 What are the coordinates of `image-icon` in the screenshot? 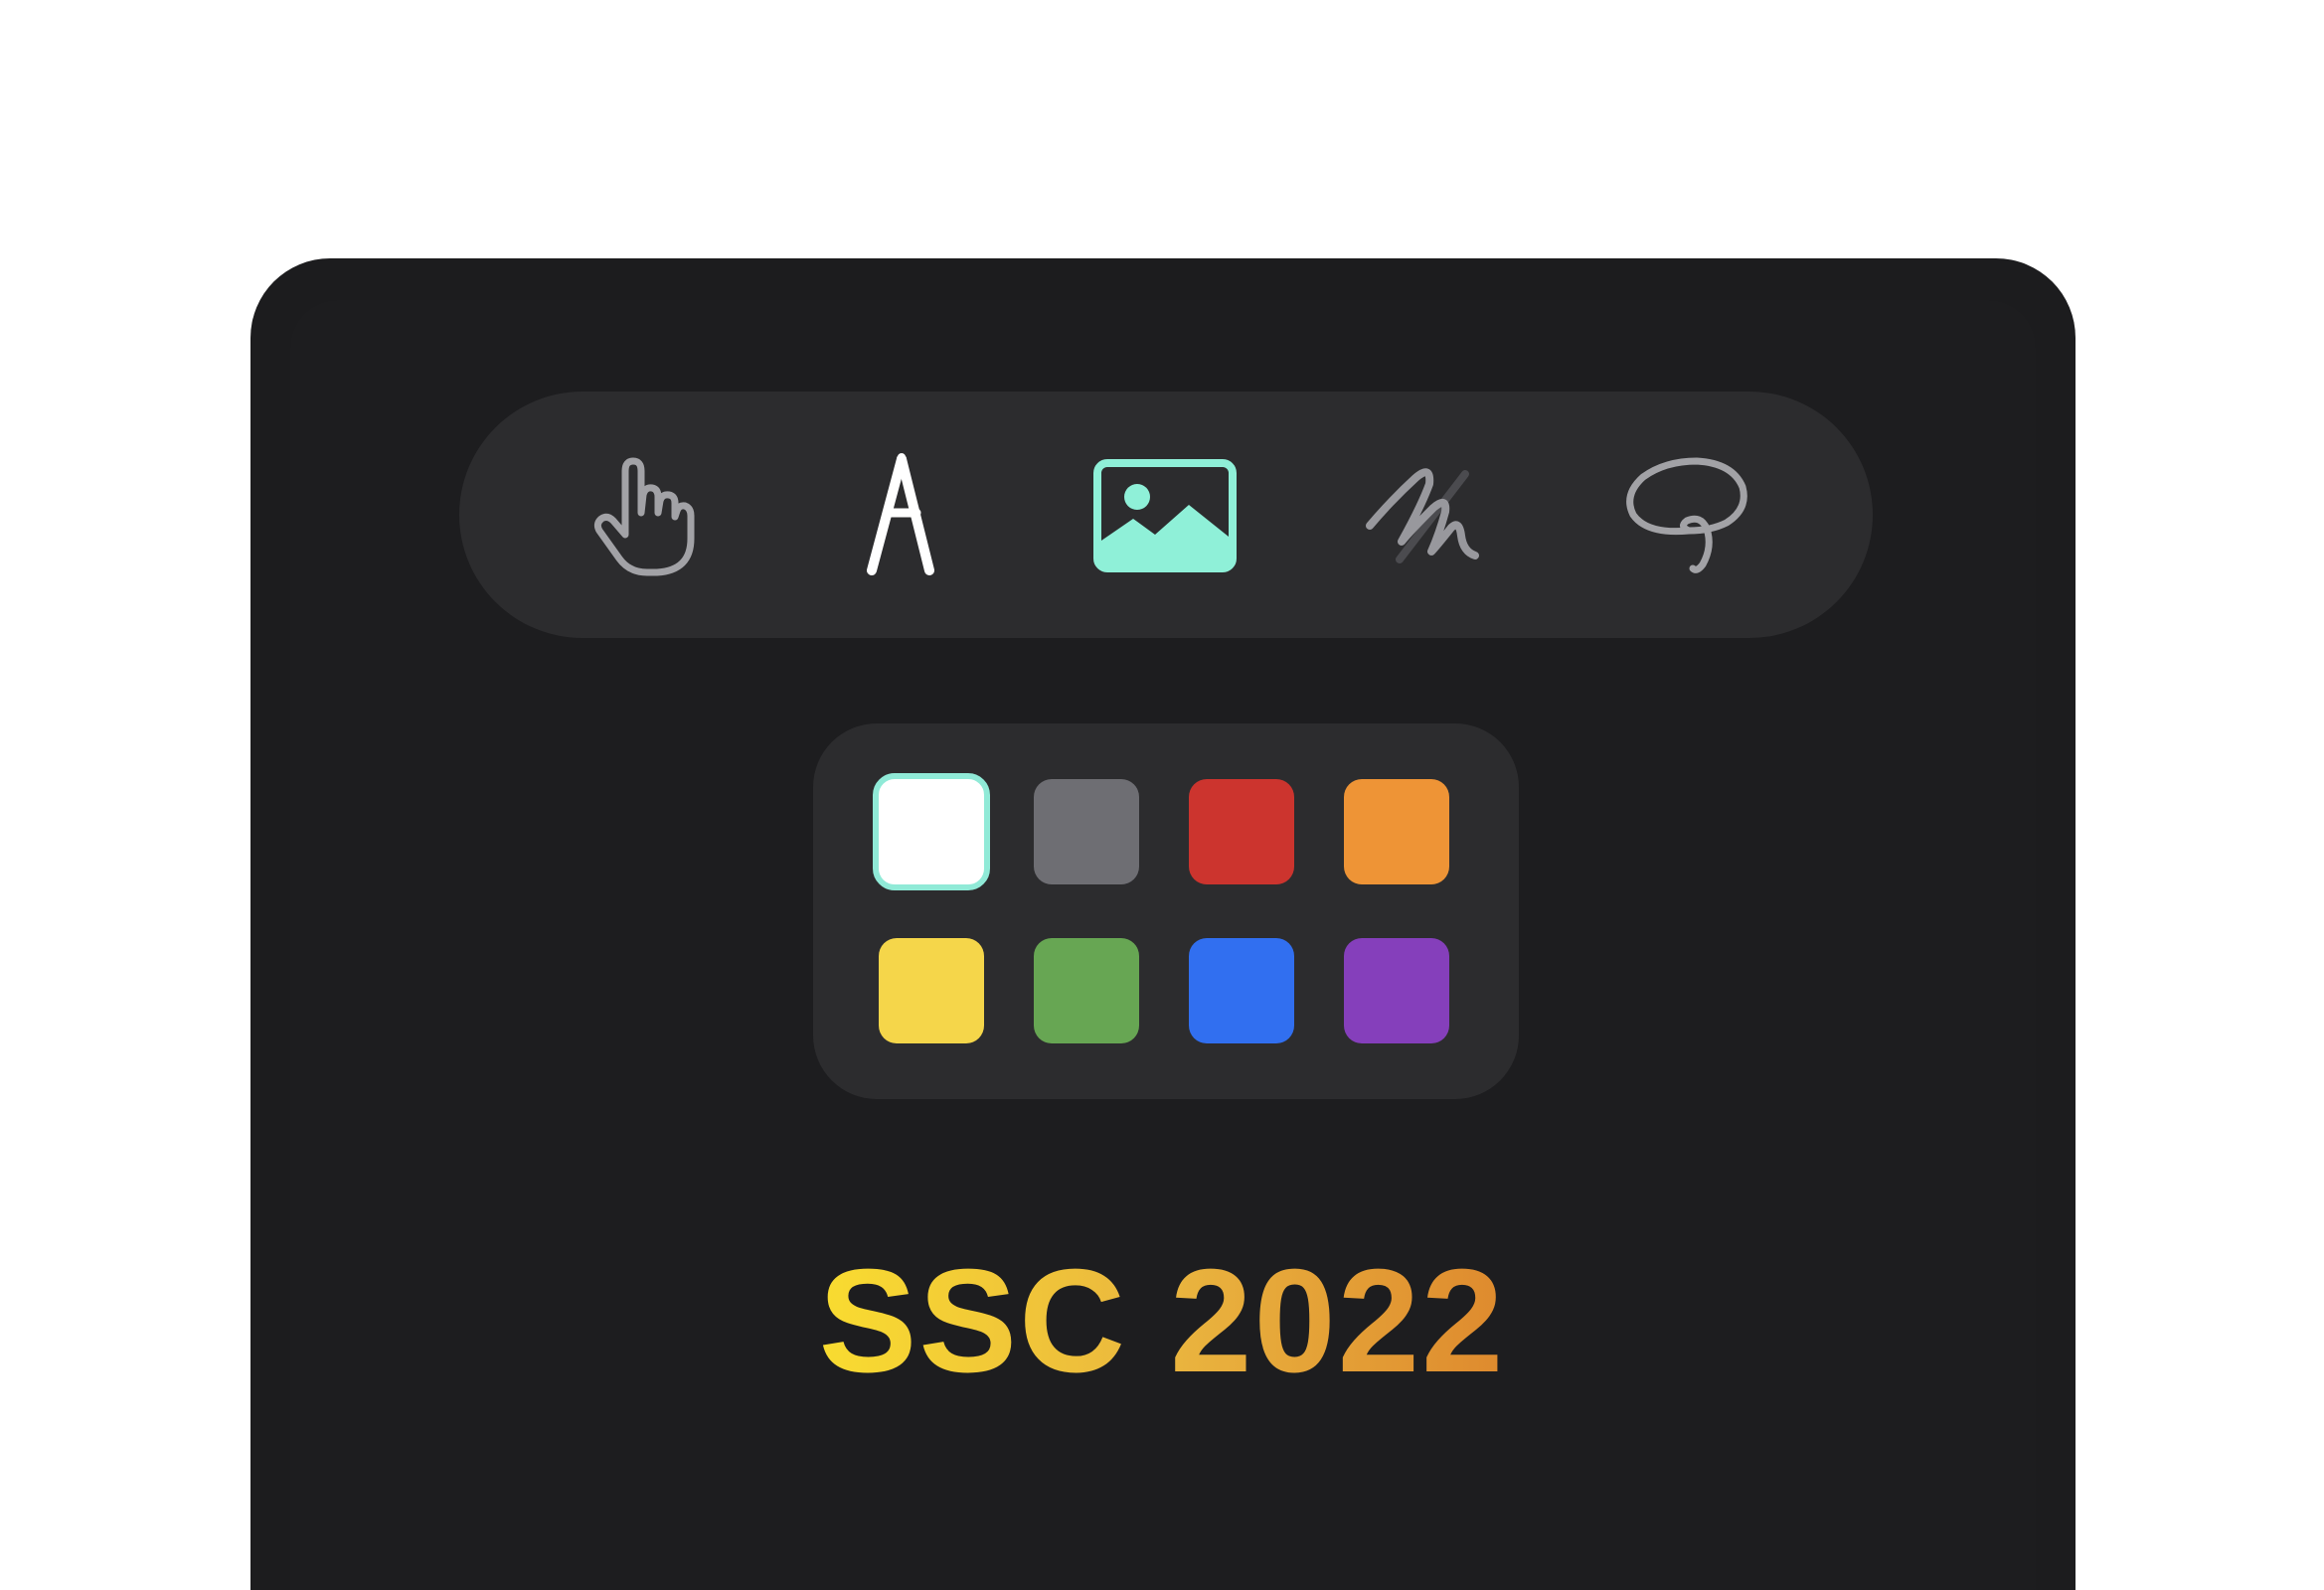 It's located at (1165, 515).